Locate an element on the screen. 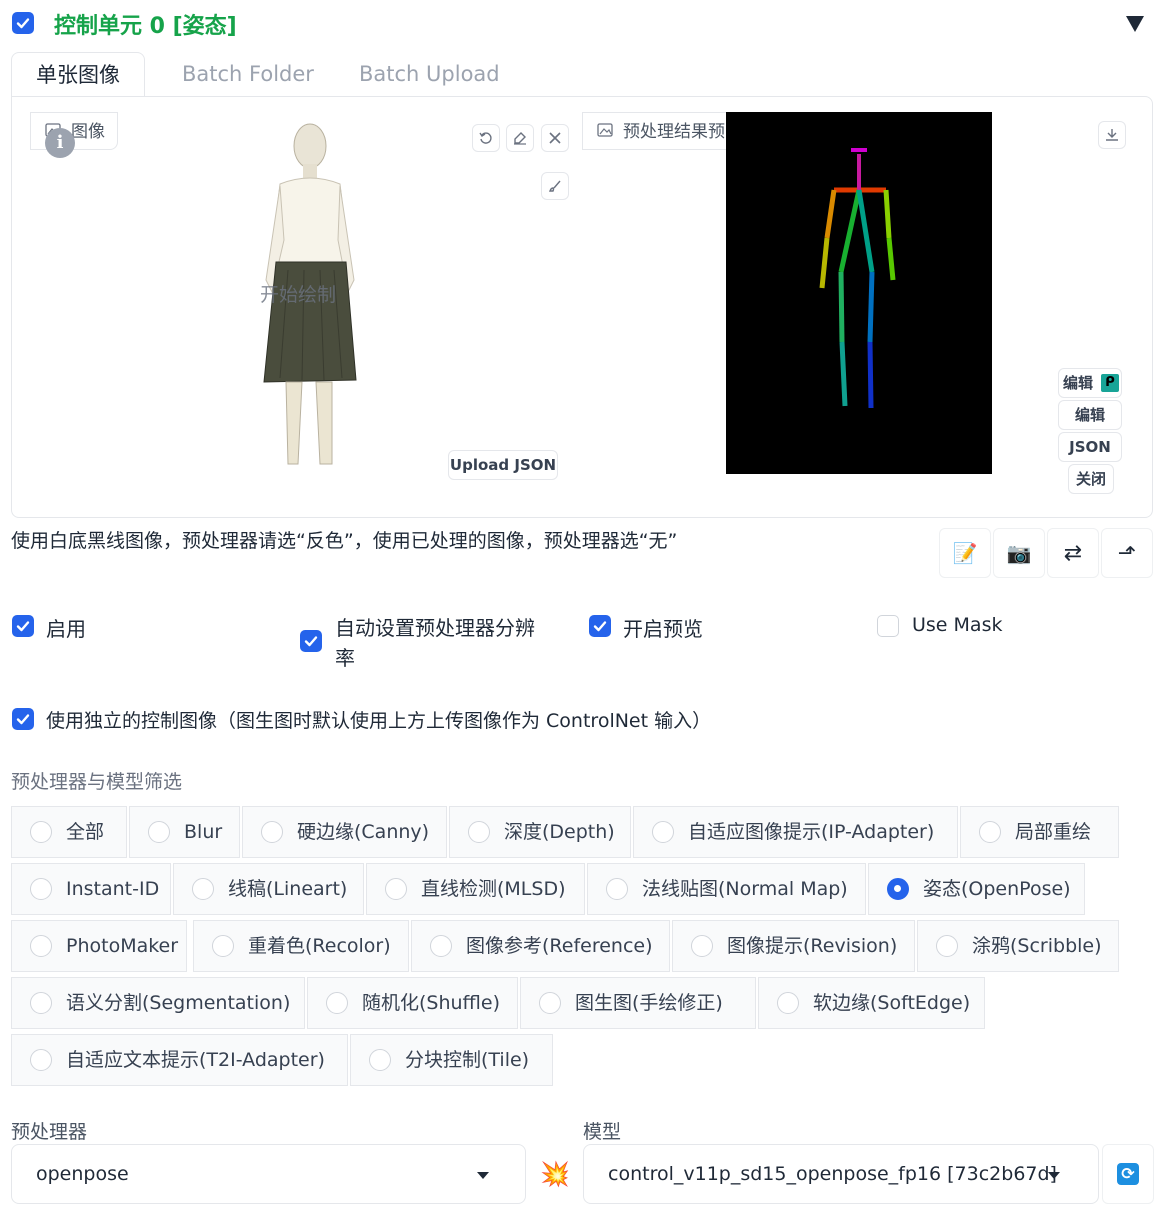 The image size is (1165, 1222). filter-option-label: 自适应图像提示(IP-Adapter) is located at coordinates (811, 832).